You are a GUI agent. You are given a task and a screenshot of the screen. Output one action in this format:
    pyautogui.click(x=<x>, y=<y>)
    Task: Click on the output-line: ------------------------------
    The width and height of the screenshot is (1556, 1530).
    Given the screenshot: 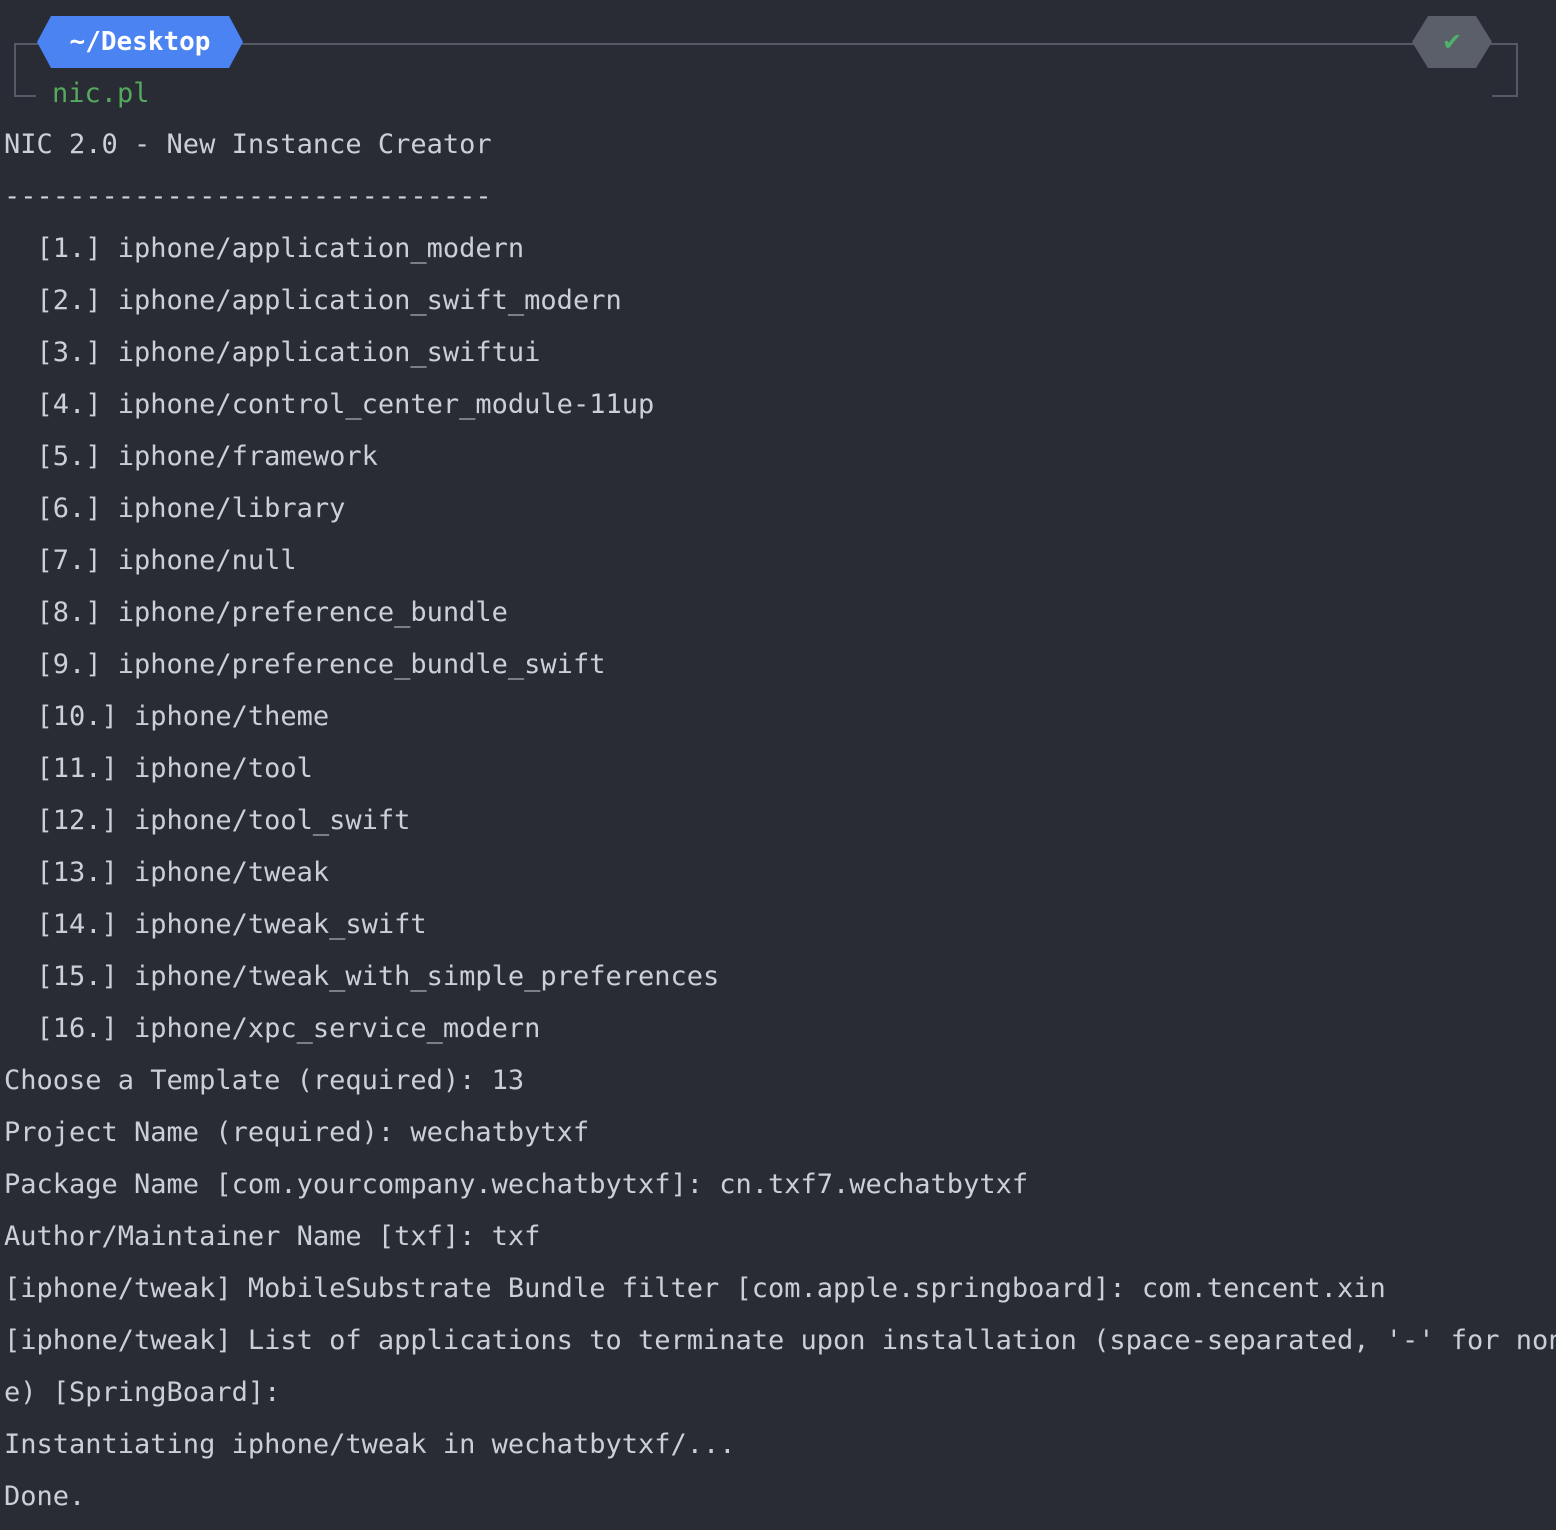 What is the action you would take?
    pyautogui.click(x=248, y=196)
    